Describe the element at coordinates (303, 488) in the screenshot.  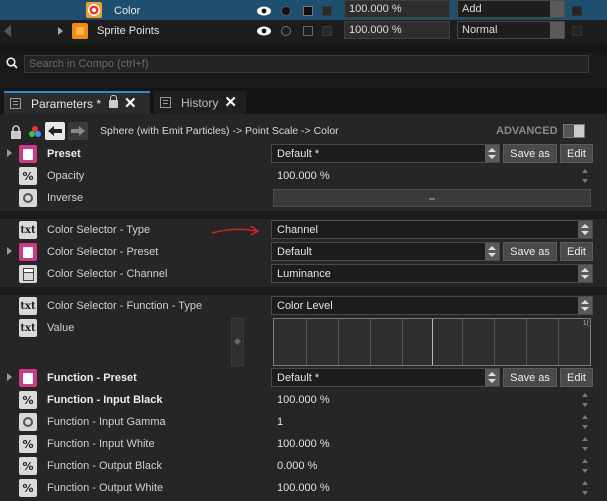
I see `output-white-value: 100.000 %` at that location.